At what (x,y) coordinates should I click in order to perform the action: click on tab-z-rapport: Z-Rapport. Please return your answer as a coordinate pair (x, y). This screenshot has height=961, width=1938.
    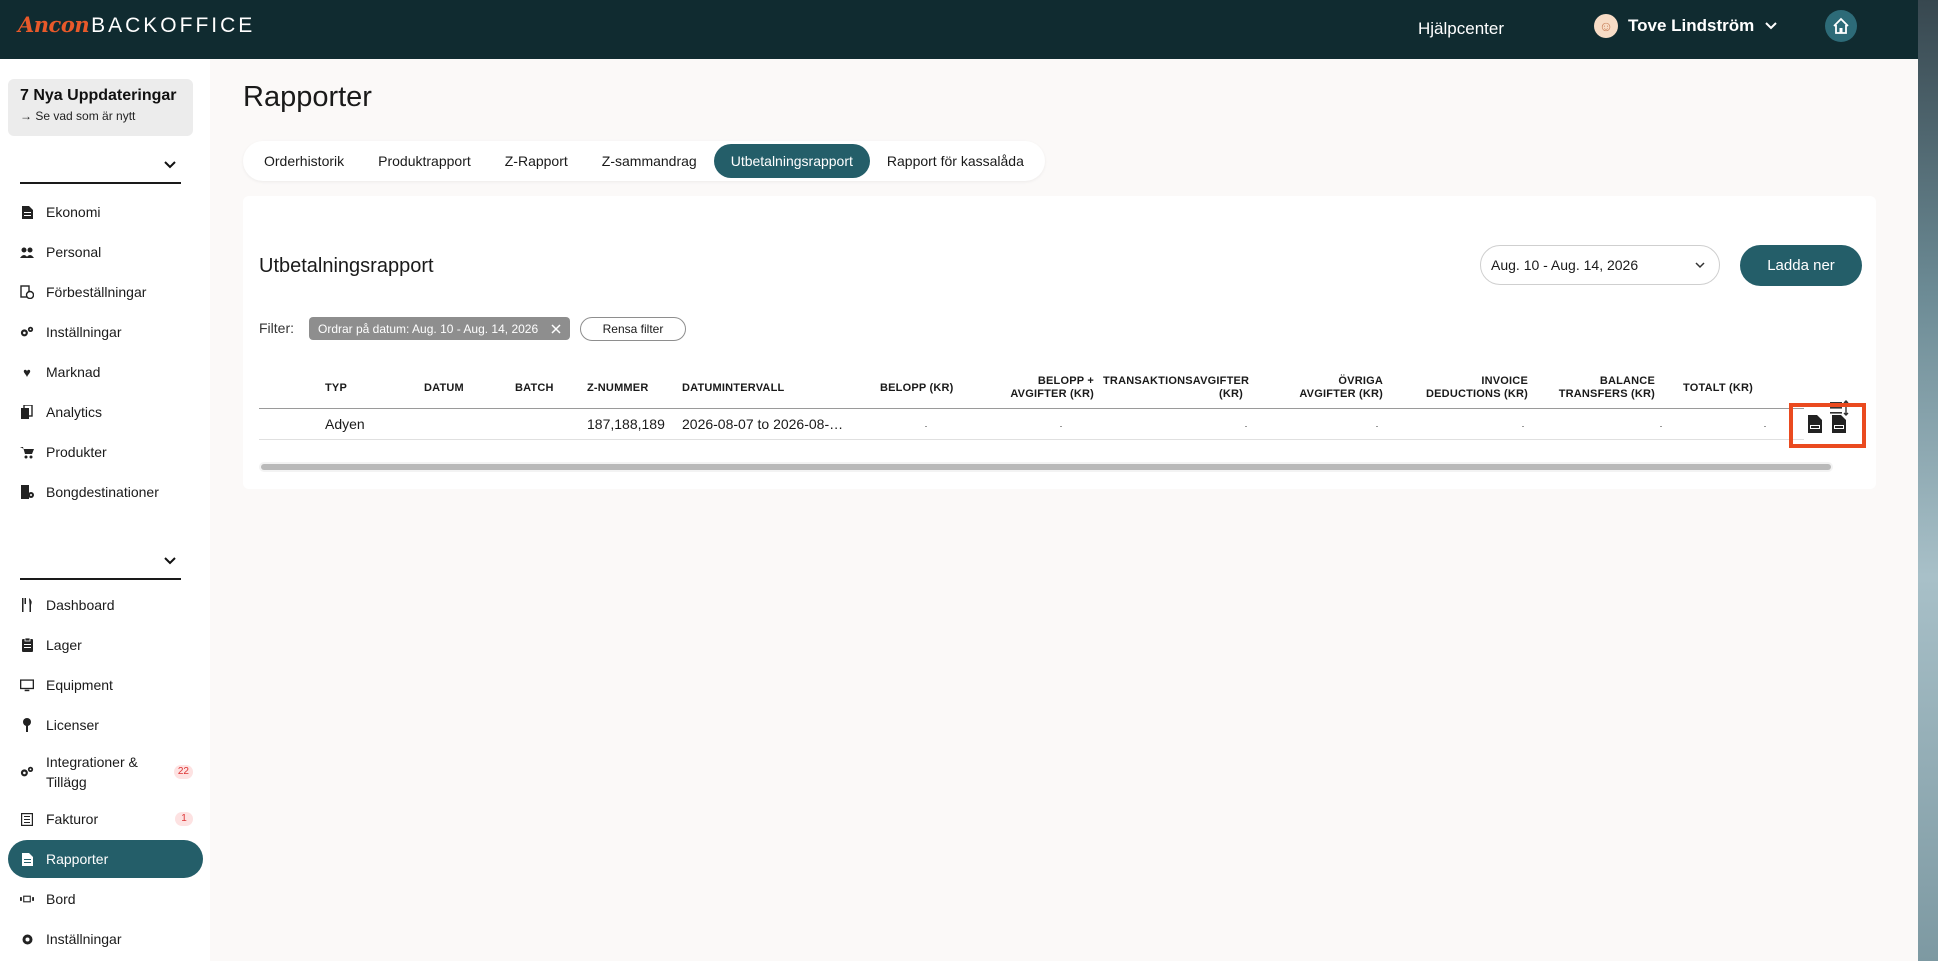
    Looking at the image, I should click on (536, 161).